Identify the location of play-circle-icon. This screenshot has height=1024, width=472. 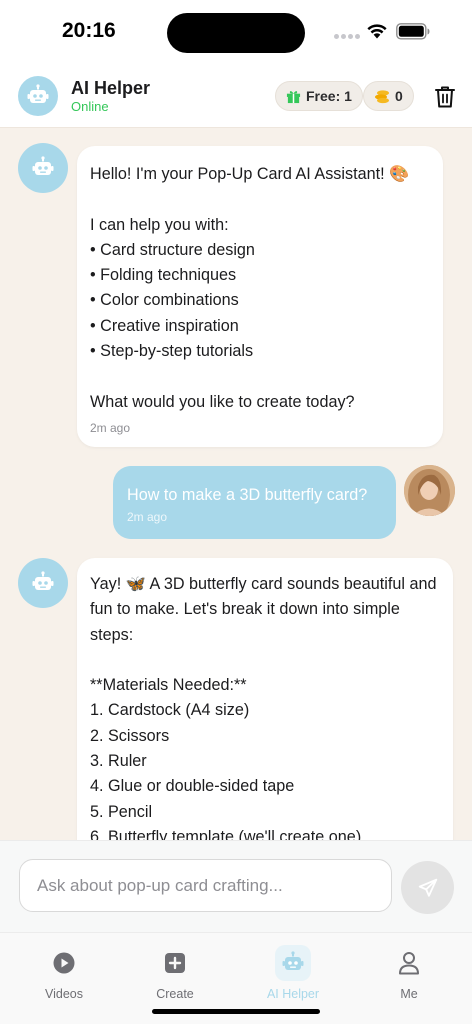
(64, 963).